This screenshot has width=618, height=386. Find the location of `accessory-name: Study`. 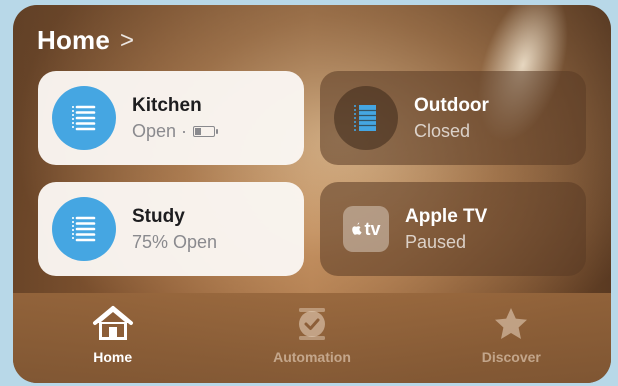

accessory-name: Study is located at coordinates (158, 216).